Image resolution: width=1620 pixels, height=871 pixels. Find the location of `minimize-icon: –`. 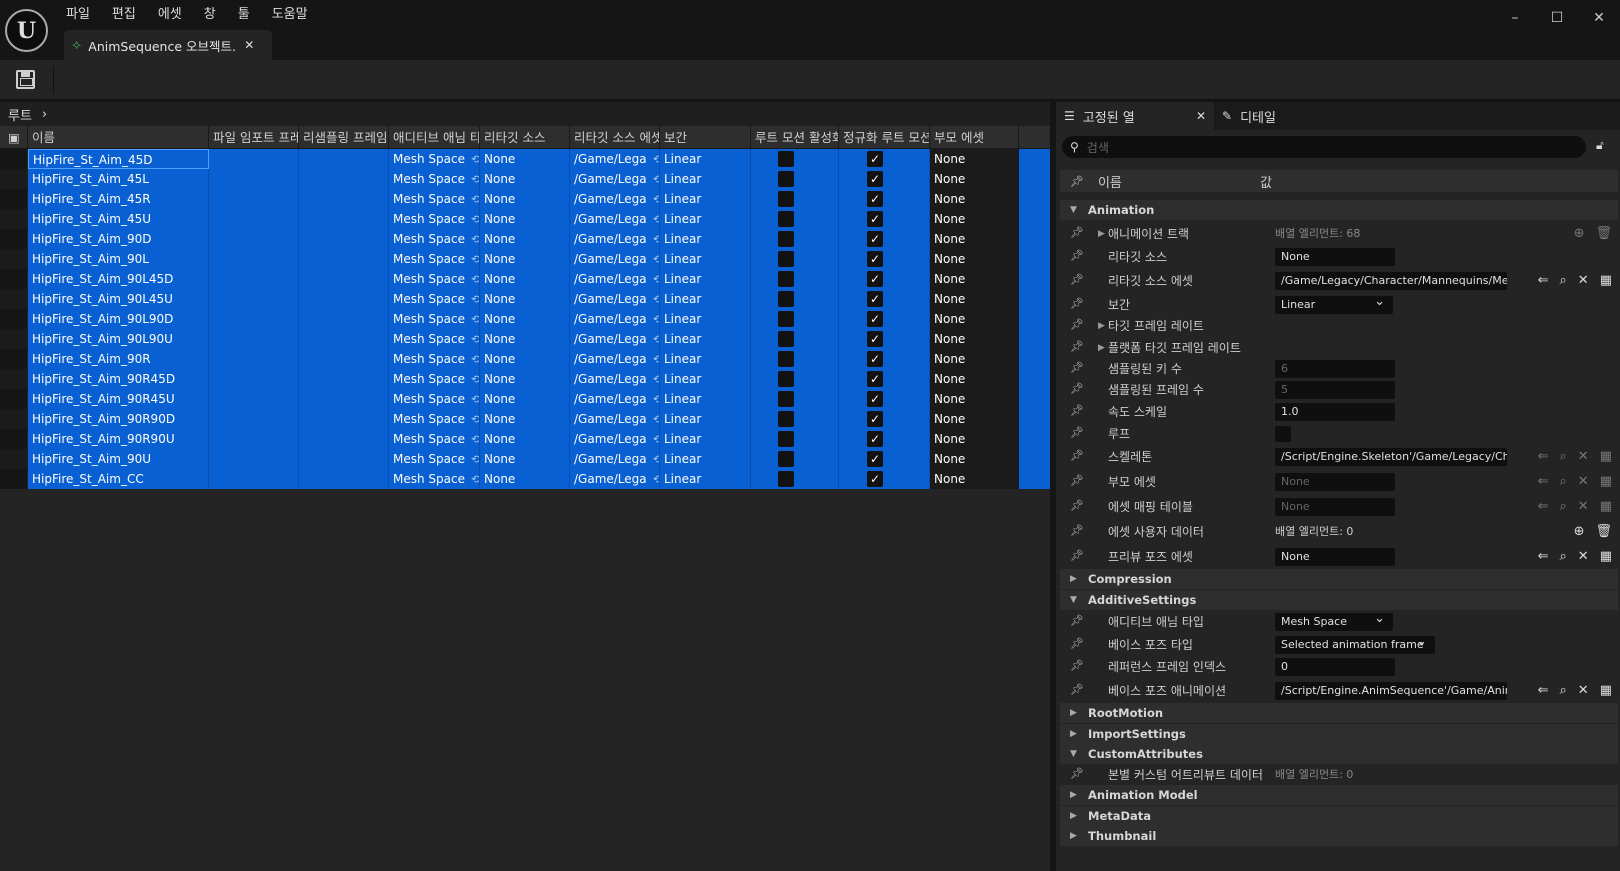

minimize-icon: – is located at coordinates (1515, 18).